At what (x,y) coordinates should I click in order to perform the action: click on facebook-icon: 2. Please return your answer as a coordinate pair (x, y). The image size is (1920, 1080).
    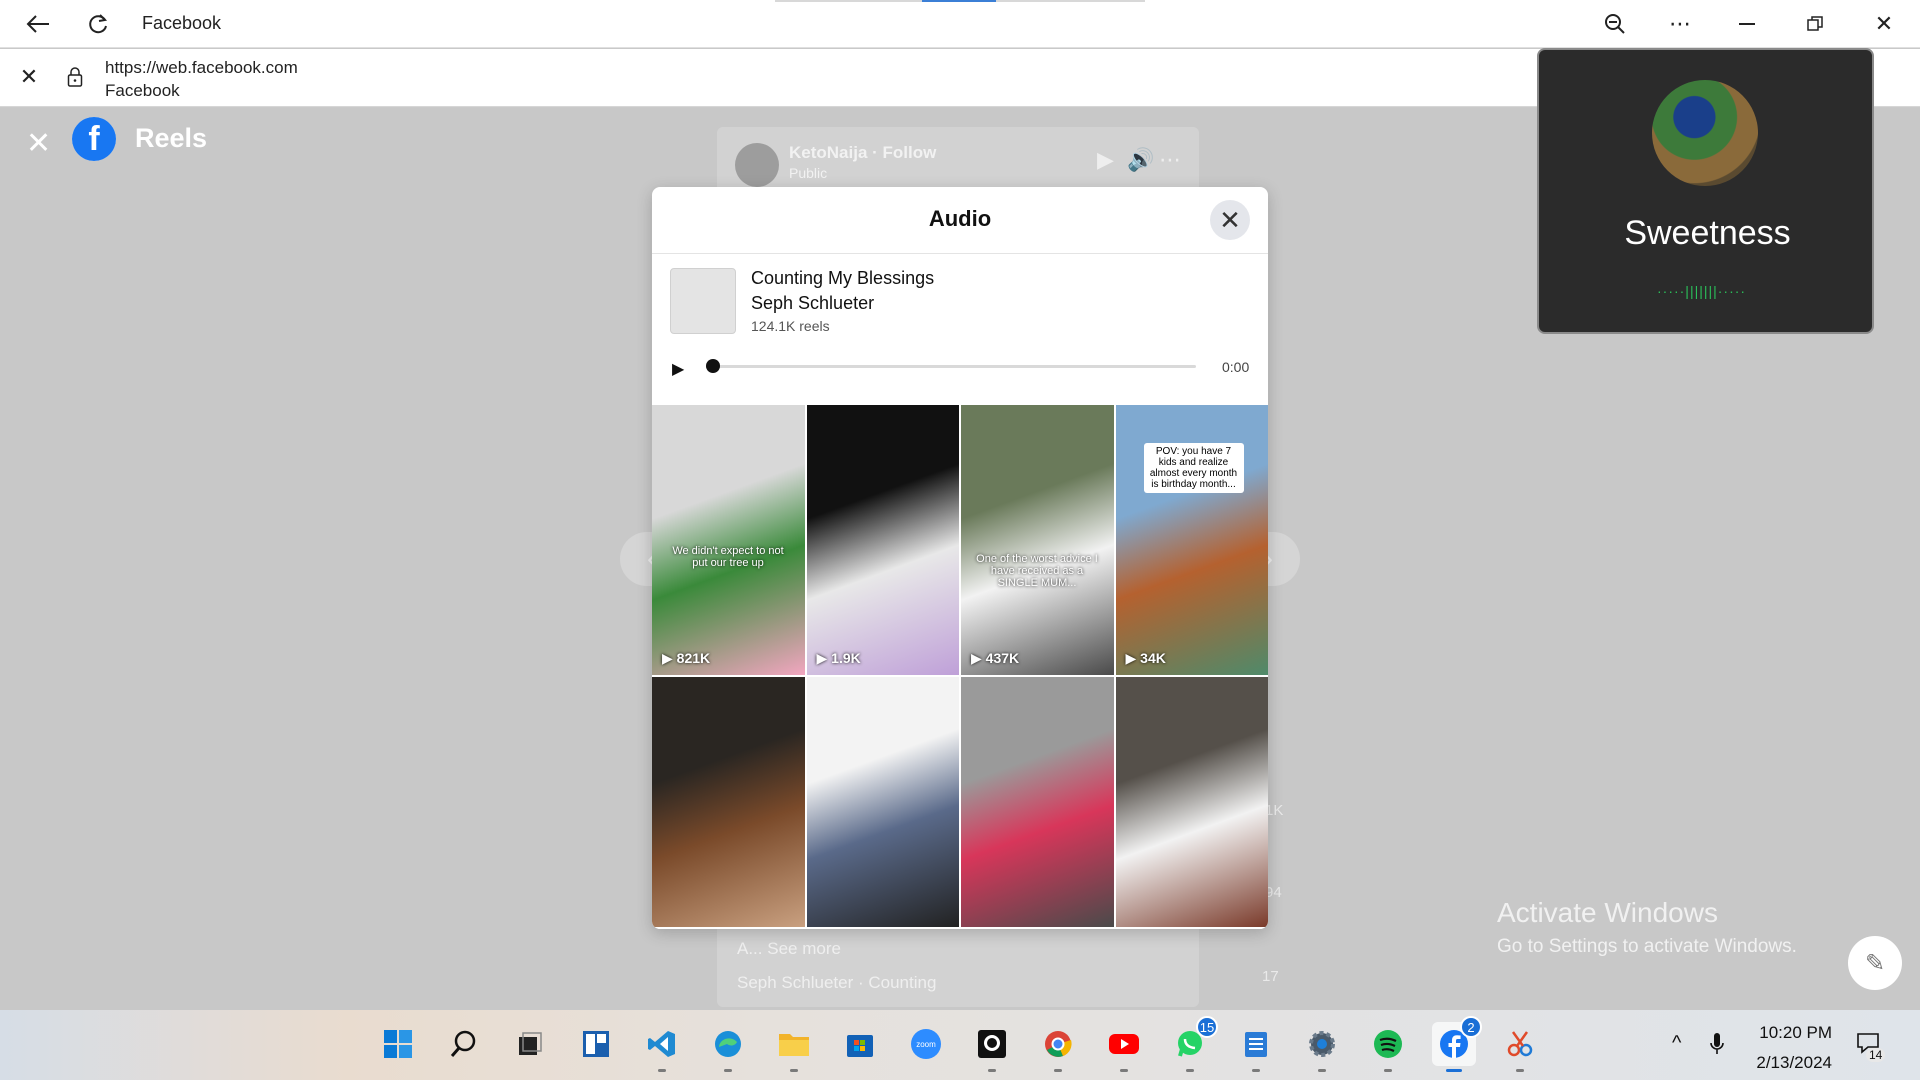
    Looking at the image, I should click on (1457, 1044).